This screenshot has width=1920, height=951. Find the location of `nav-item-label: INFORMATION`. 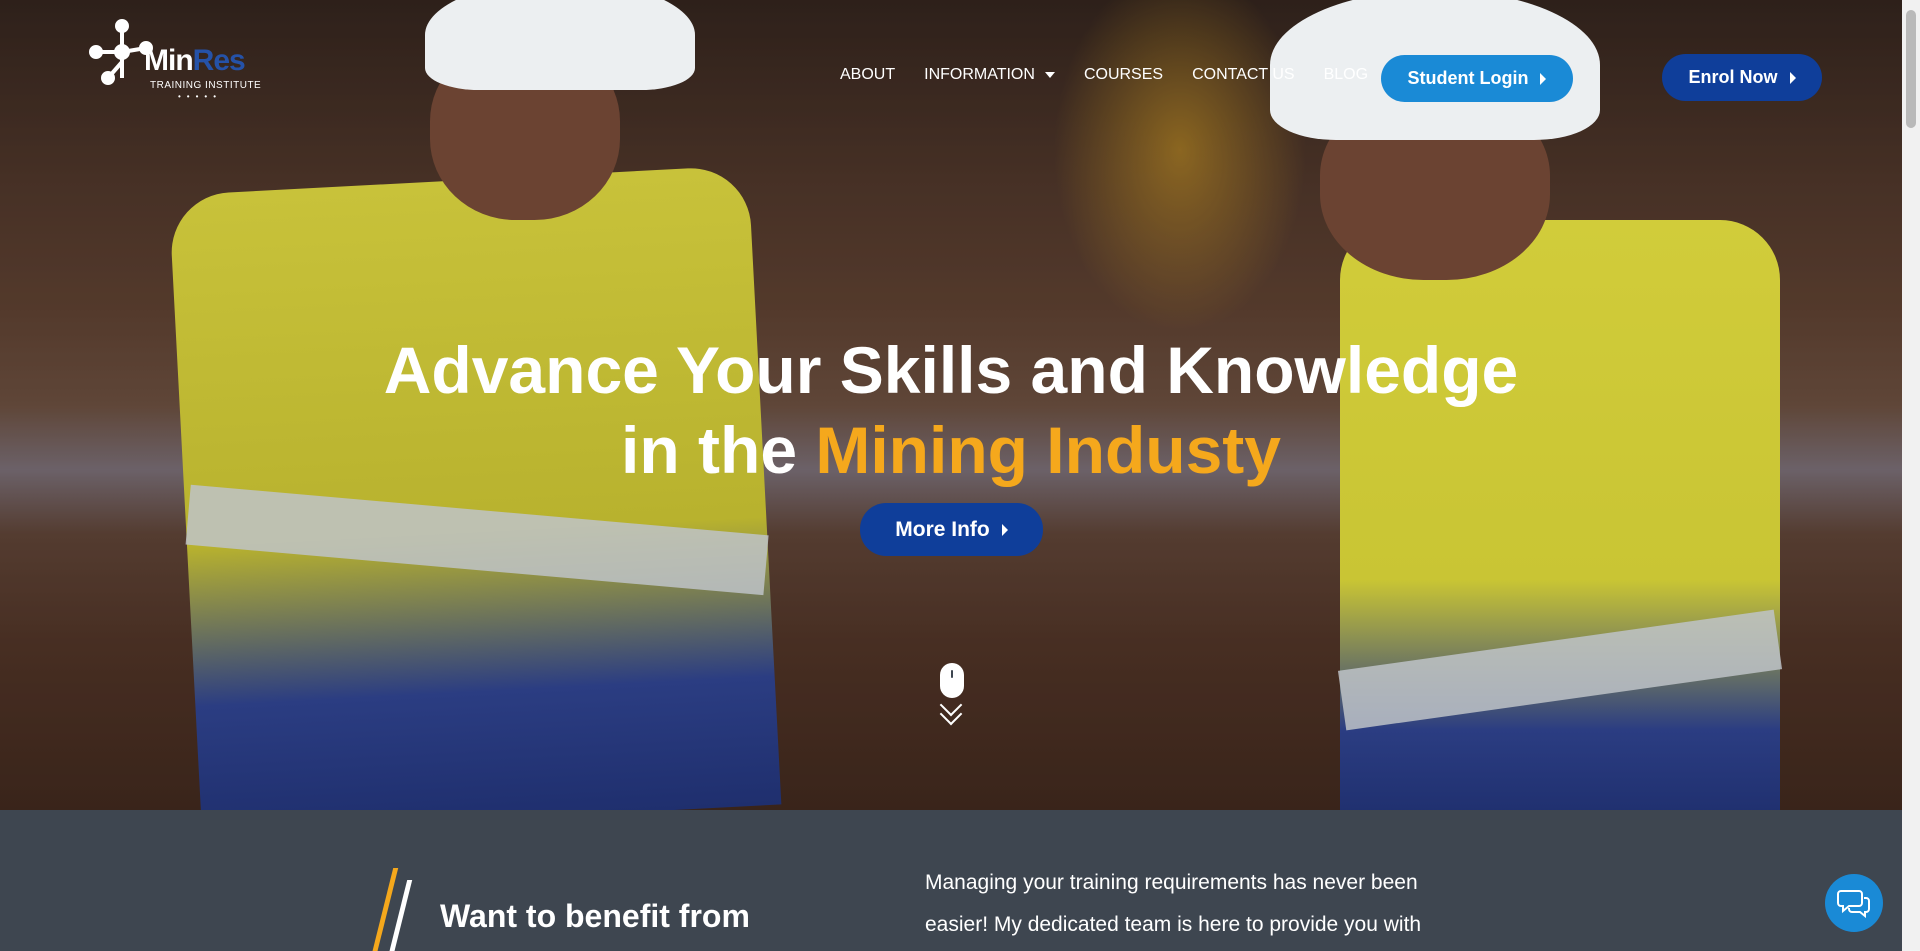

nav-item-label: INFORMATION is located at coordinates (979, 74).